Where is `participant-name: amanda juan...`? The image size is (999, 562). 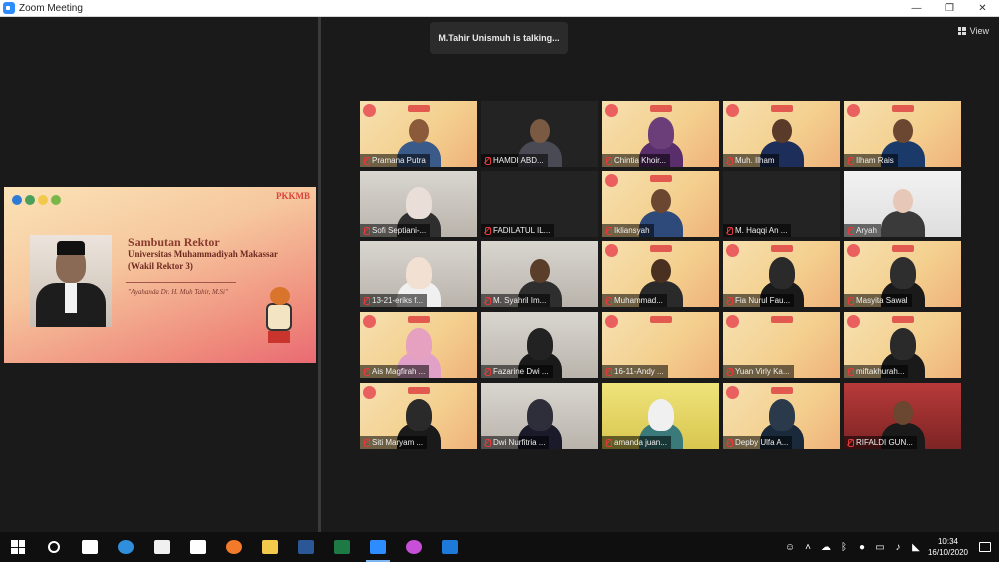 participant-name: amanda juan... is located at coordinates (640, 442).